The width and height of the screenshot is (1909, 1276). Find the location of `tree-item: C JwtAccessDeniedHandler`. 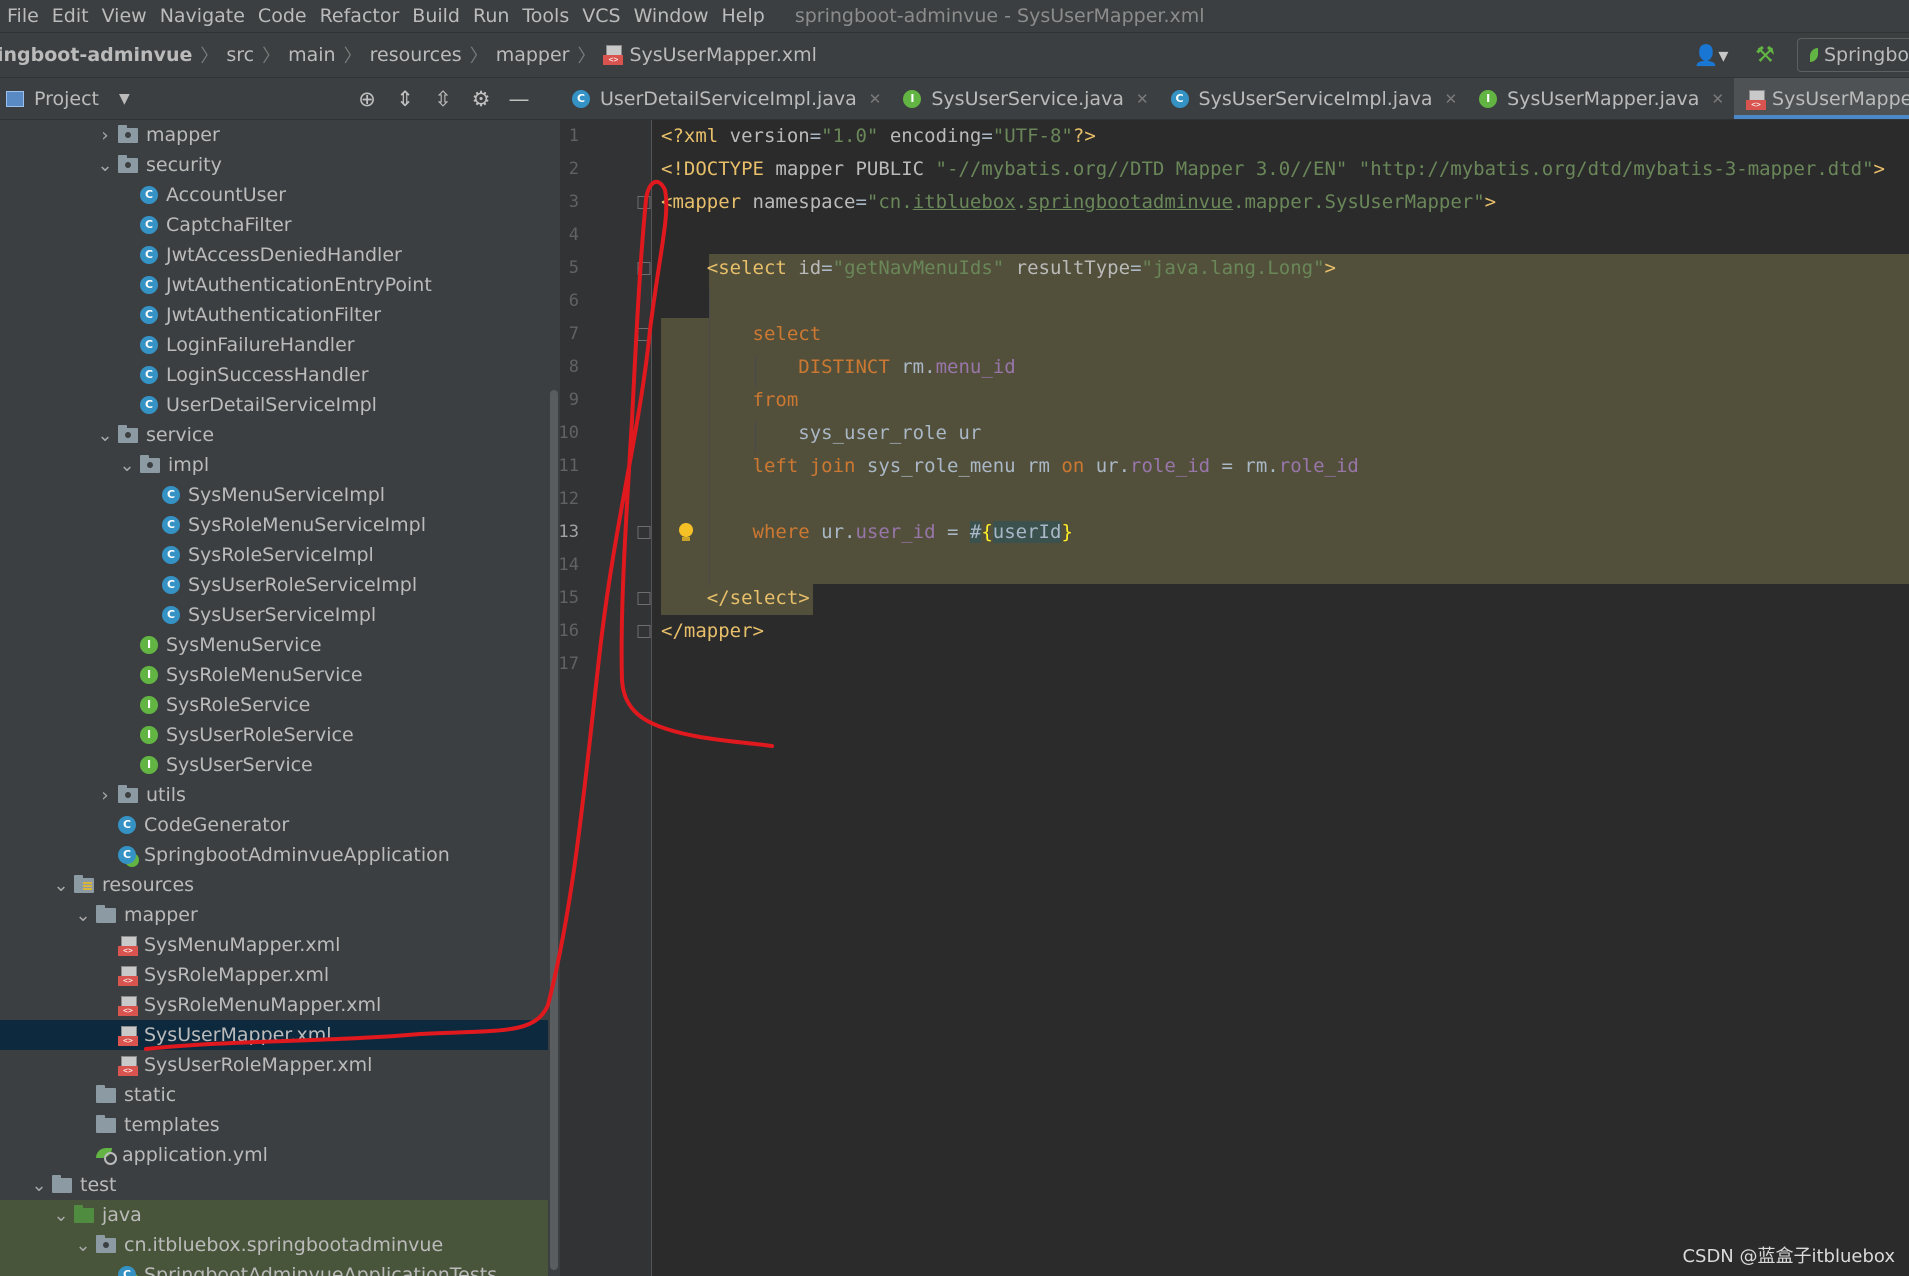

tree-item: C JwtAccessDeniedHandler is located at coordinates (280, 255).